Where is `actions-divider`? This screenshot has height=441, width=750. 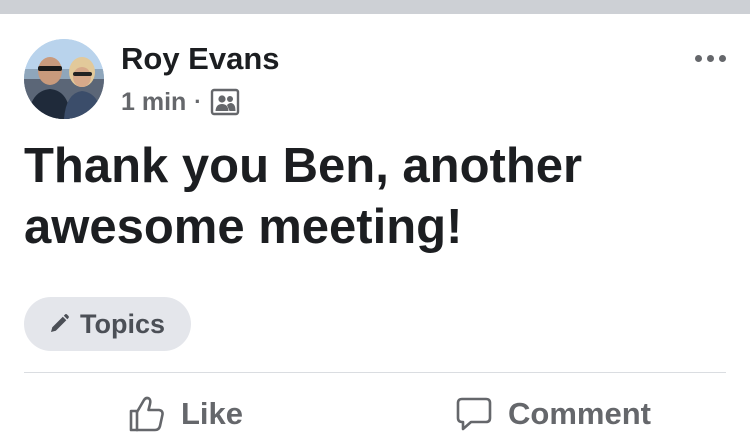 actions-divider is located at coordinates (375, 372).